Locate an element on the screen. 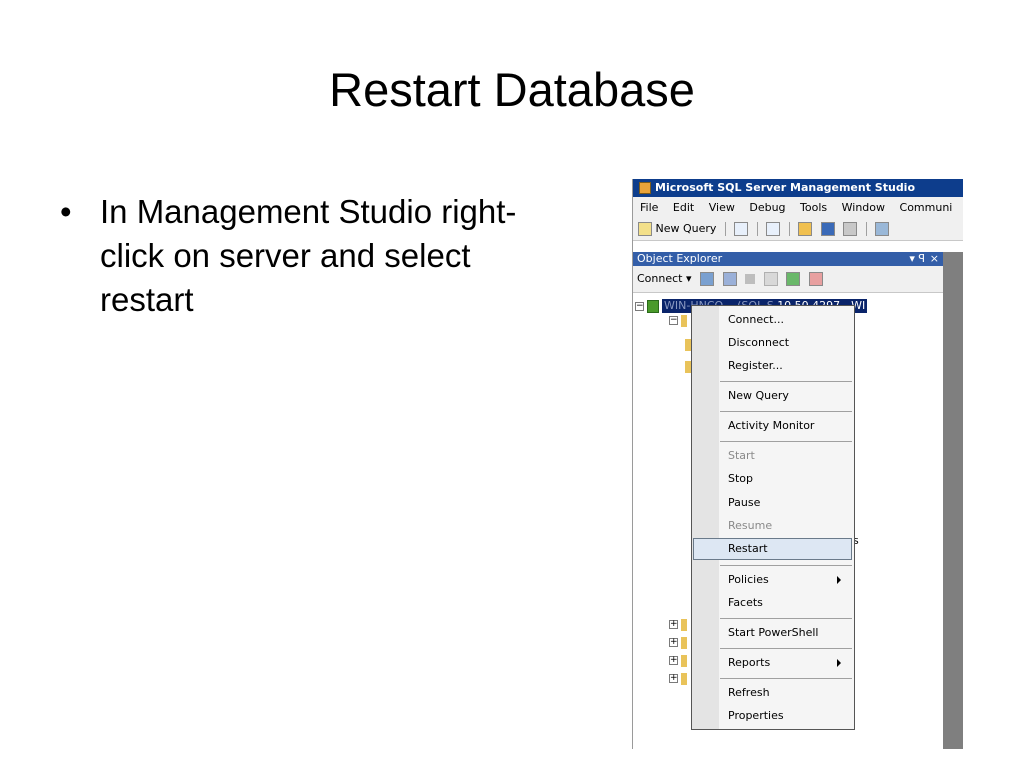  menu-item-start: Start is located at coordinates (741, 455).